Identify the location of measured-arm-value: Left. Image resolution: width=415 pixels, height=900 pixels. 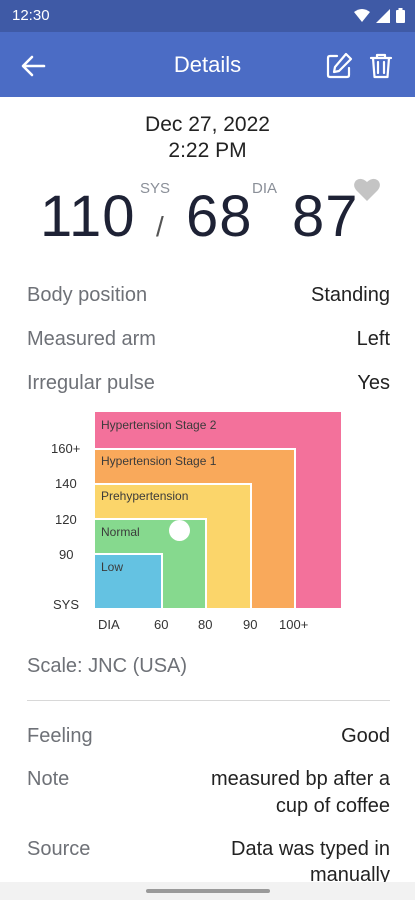
(373, 339).